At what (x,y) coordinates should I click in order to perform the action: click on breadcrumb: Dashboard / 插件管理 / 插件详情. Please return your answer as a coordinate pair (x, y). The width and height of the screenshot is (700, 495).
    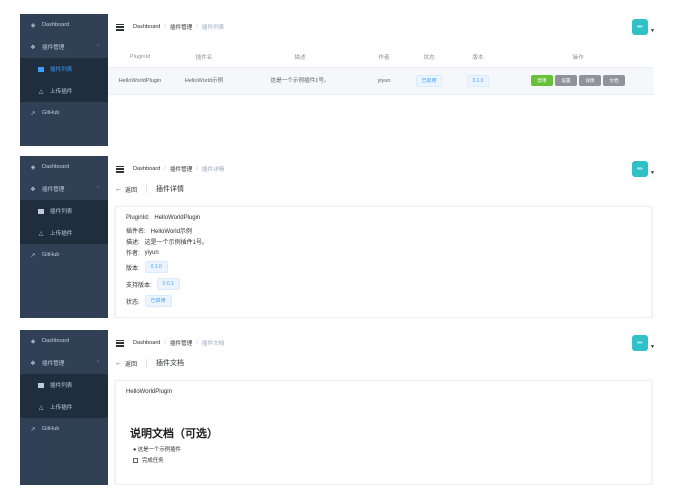
    Looking at the image, I should click on (179, 169).